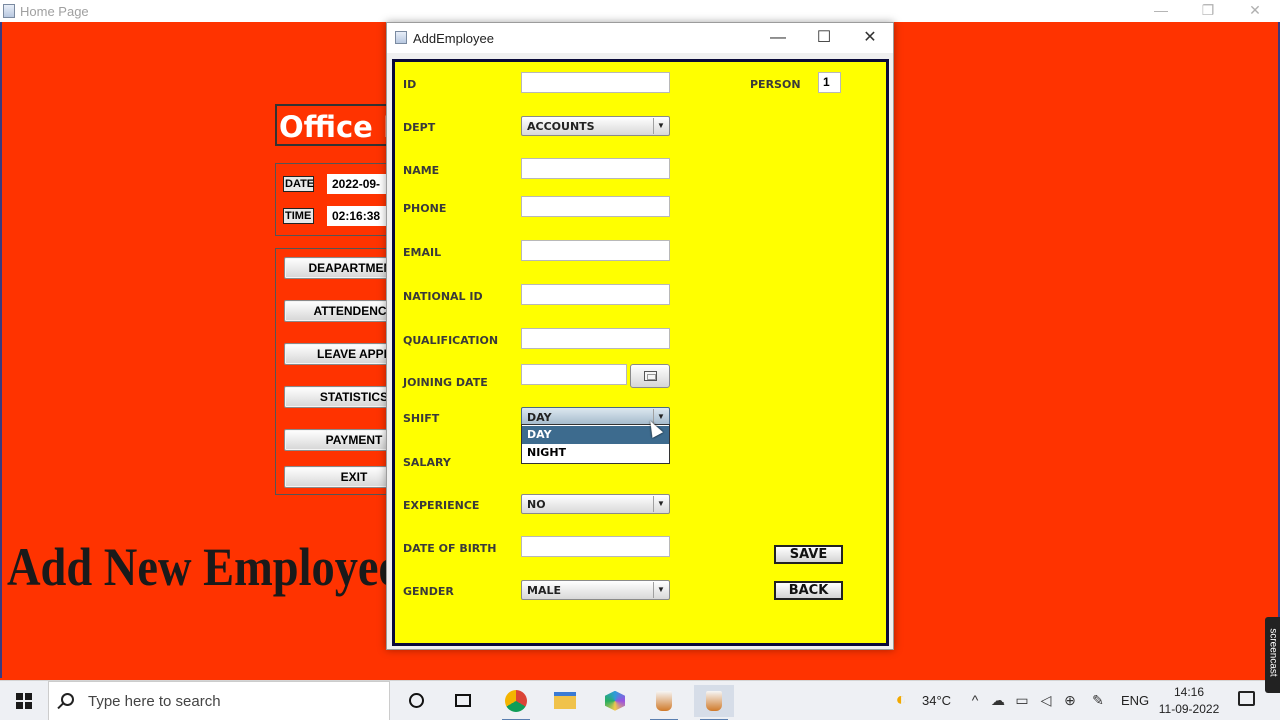  I want to click on dept-dropdown: ACCOUNTS ▼, so click(595, 126).